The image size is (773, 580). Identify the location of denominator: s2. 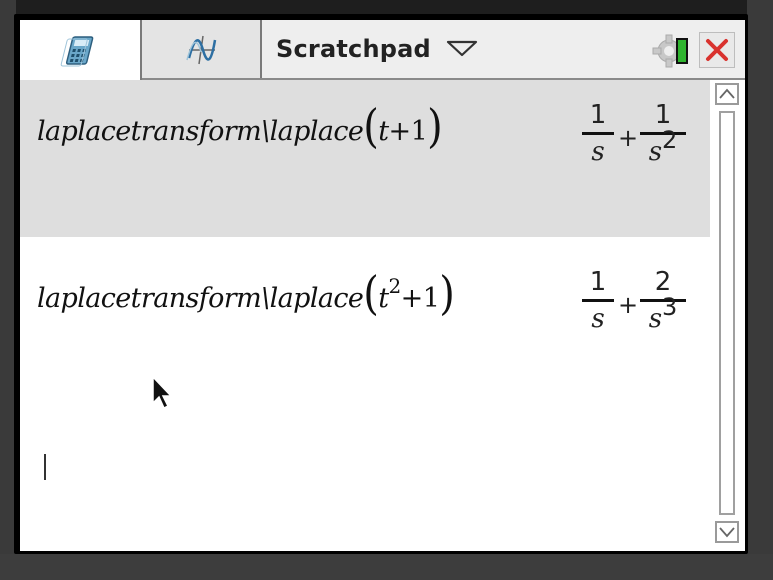
(663, 146).